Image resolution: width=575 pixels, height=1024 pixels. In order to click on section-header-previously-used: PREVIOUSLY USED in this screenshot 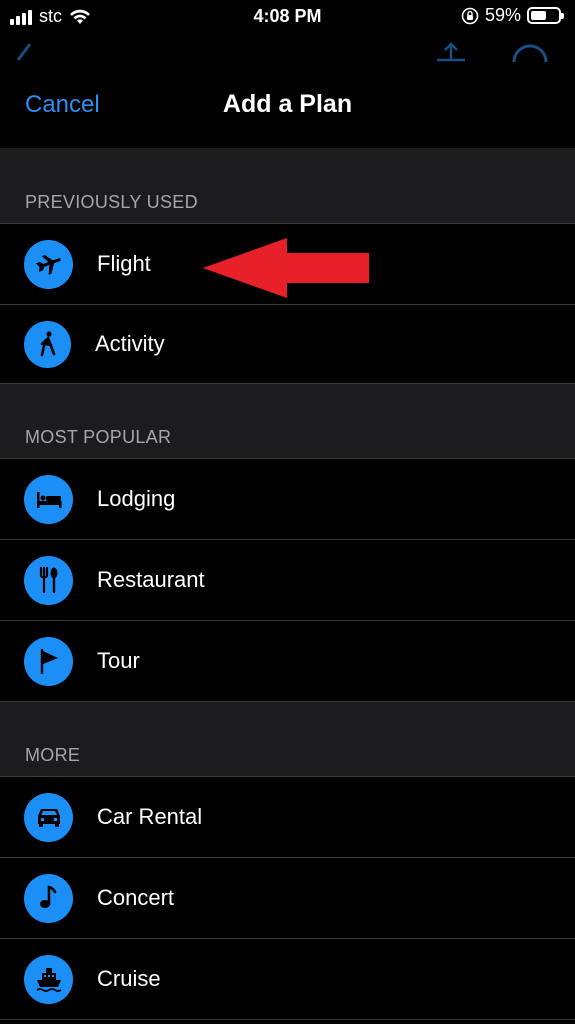, I will do `click(287, 186)`.